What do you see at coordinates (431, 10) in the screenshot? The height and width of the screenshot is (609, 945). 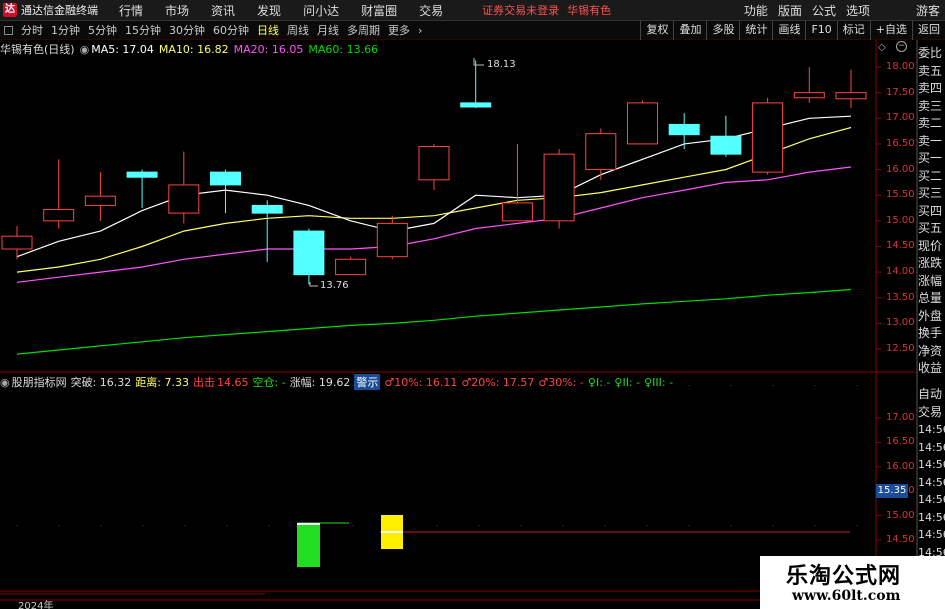 I see `menu-item-jiaoyi: 交易` at bounding box center [431, 10].